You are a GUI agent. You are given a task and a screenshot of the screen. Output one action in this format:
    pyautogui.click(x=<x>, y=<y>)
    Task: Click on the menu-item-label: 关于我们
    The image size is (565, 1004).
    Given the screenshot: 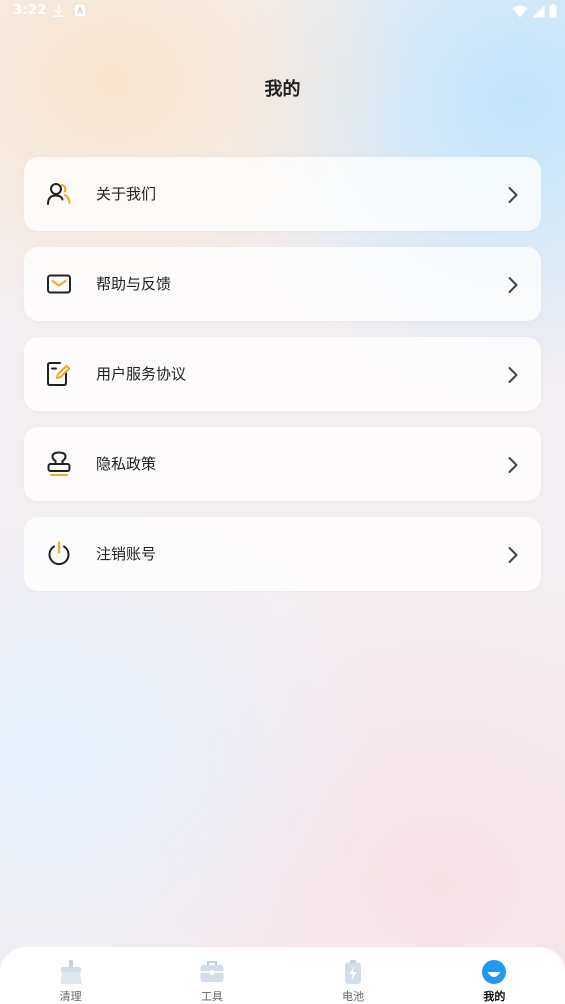 What is the action you would take?
    pyautogui.click(x=126, y=194)
    